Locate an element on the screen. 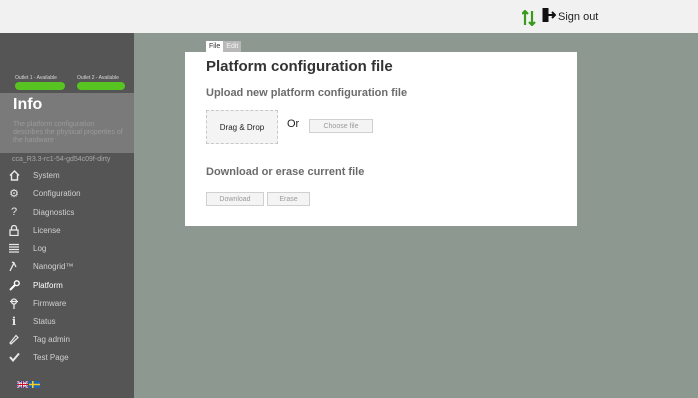 Image resolution: width=698 pixels, height=398 pixels. sidebar-item-nanogrid: Nanogrid™ is located at coordinates (67, 266).